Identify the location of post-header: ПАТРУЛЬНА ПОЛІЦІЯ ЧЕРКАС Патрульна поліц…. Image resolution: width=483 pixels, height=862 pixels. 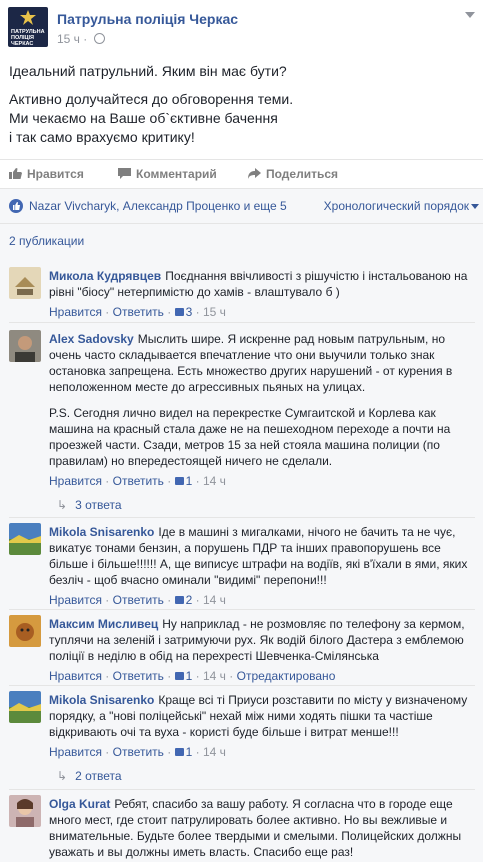
(241, 26).